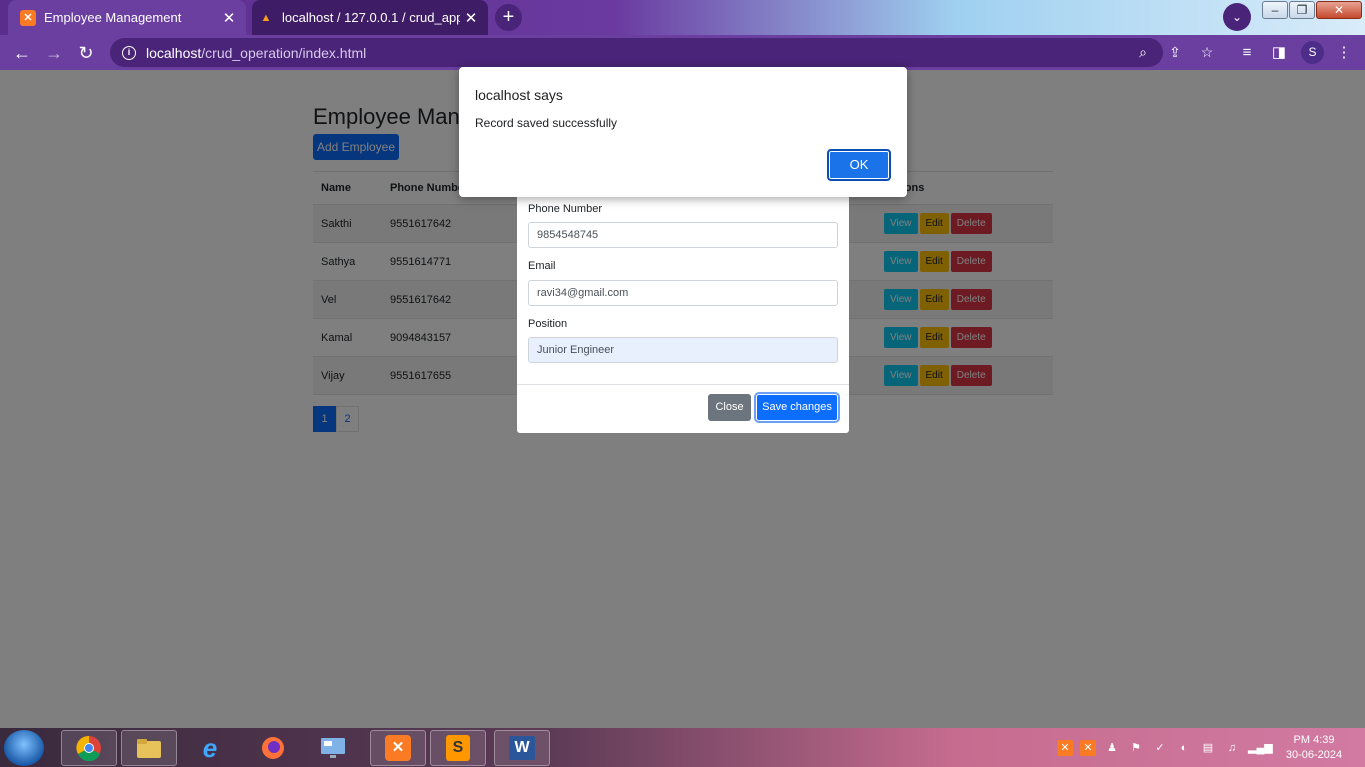 Image resolution: width=1365 pixels, height=767 pixels. What do you see at coordinates (797, 407) in the screenshot?
I see `save-changes-button: Save changes` at bounding box center [797, 407].